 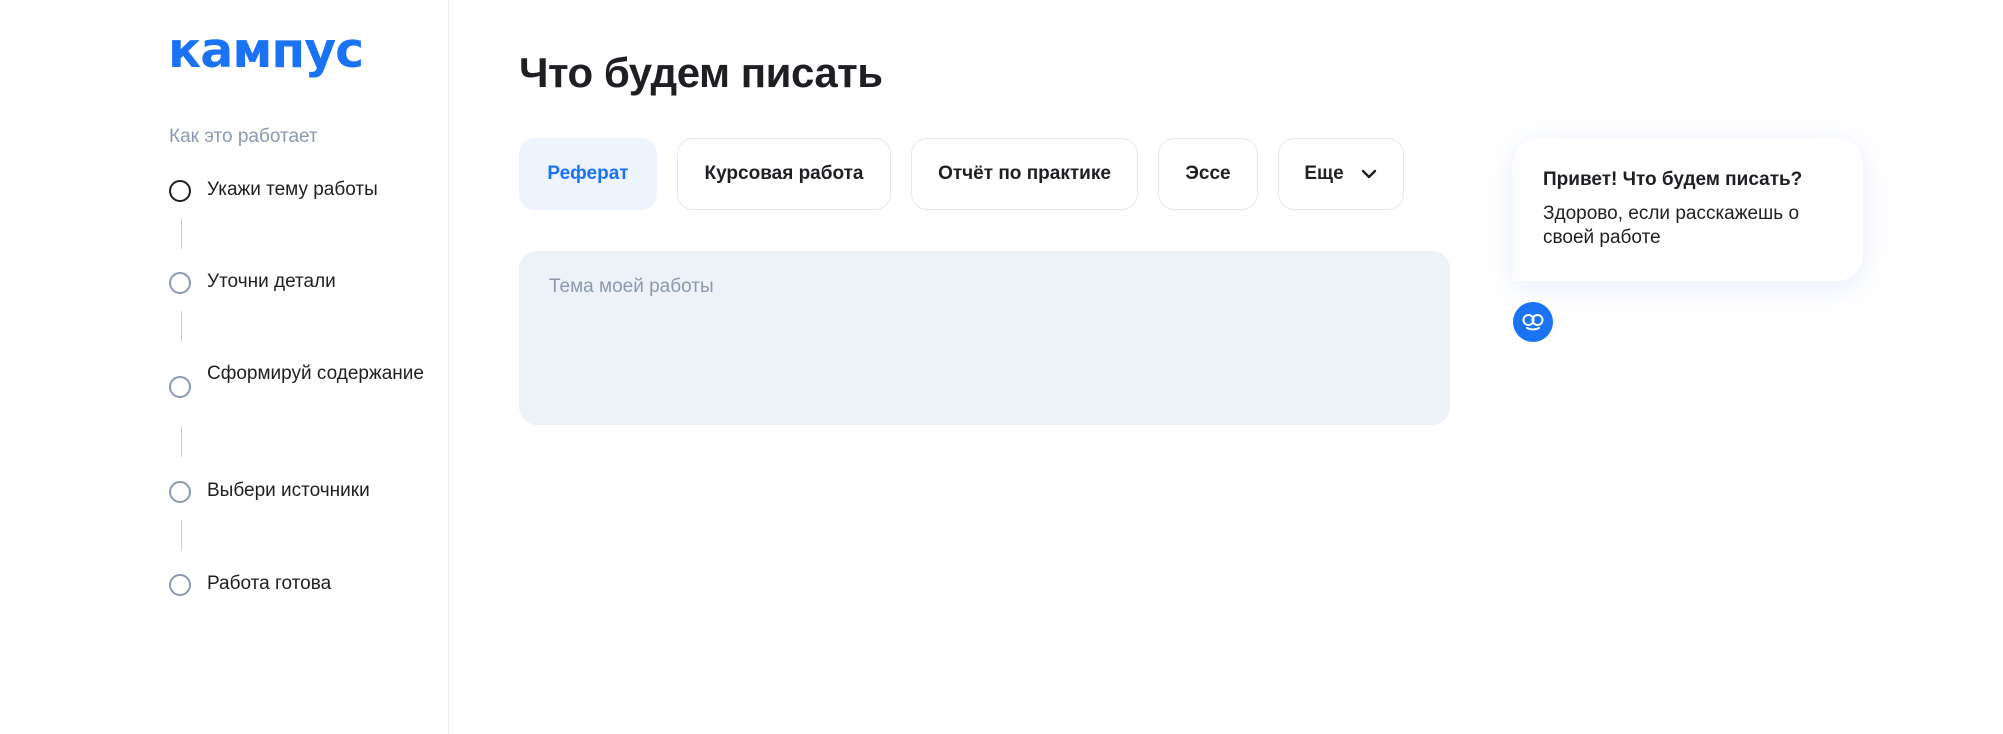 I want to click on tab-label: Отчёт по практике, so click(x=1024, y=173).